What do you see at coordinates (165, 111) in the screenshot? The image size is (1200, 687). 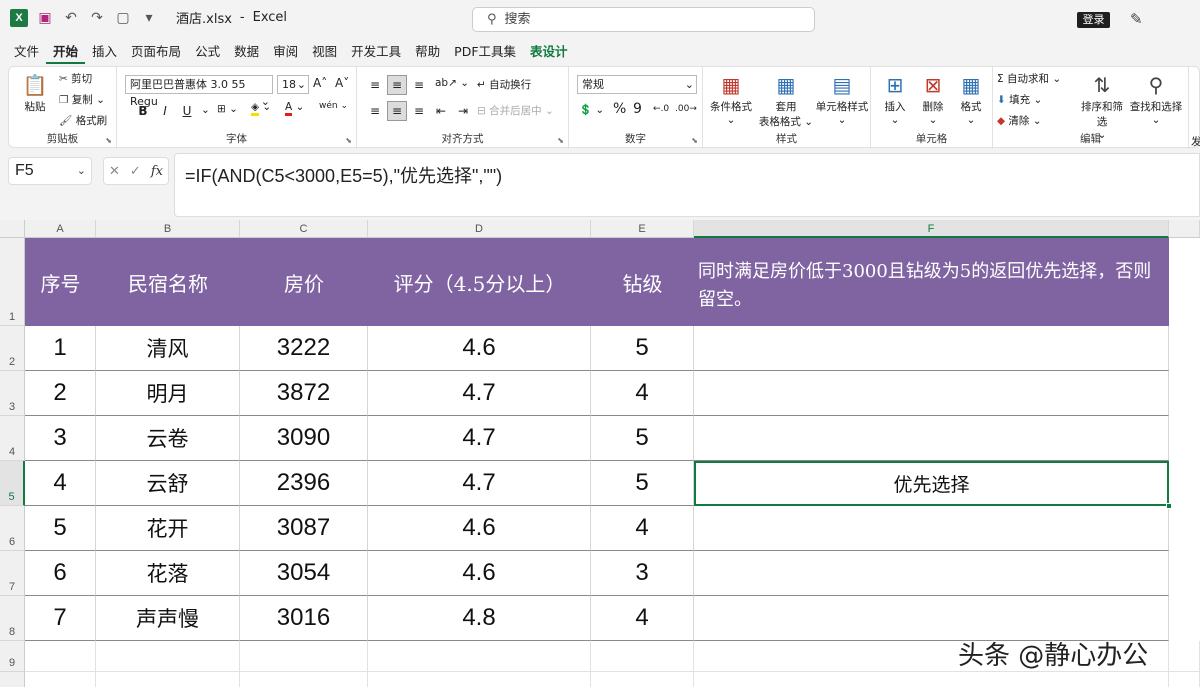 I see `italic-button: I` at bounding box center [165, 111].